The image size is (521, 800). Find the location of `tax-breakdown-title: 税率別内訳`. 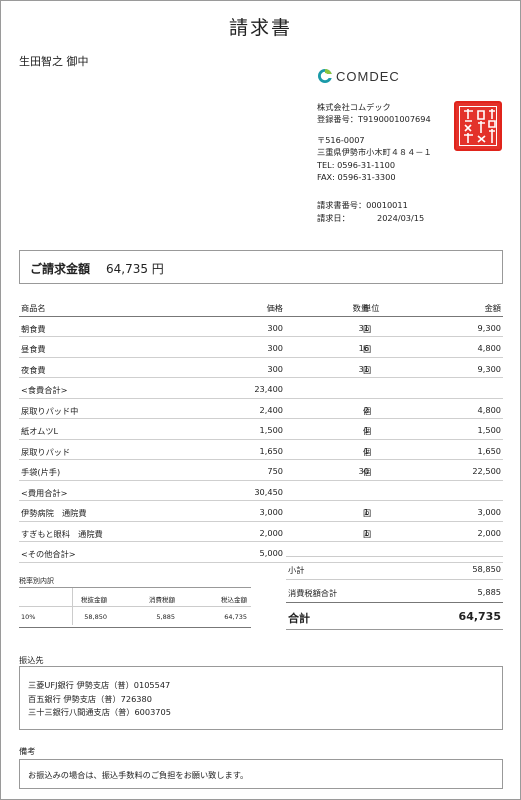

tax-breakdown-title: 税率別内訳 is located at coordinates (36, 581).